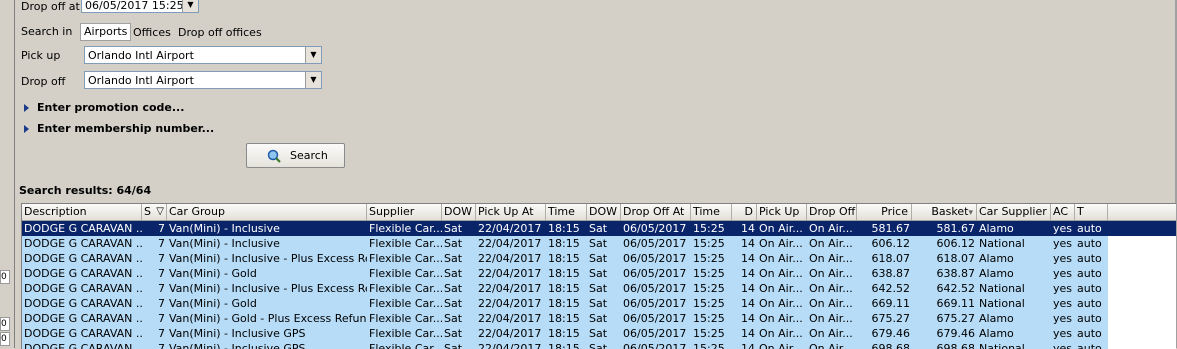 The width and height of the screenshot is (1177, 349). I want to click on filter-icon: ▽, so click(160, 212).